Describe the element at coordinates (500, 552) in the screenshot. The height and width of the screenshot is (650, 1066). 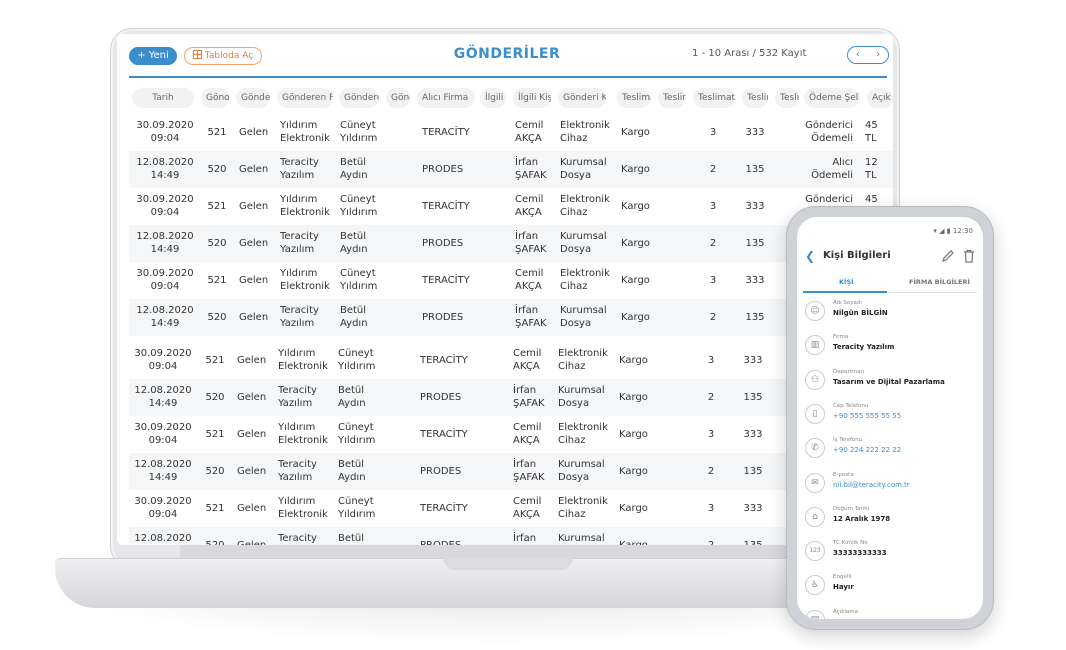
I see `laptop-hinge` at that location.